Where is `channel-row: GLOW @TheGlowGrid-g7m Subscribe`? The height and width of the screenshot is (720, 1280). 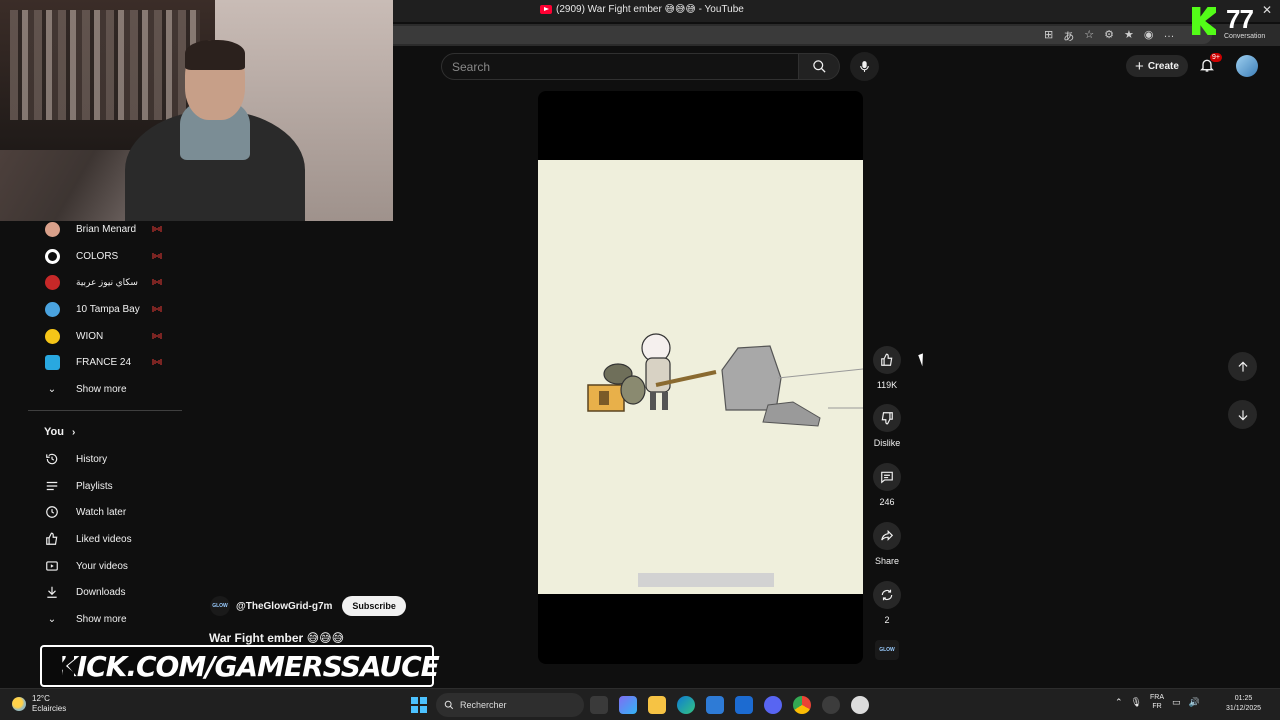
channel-row: GLOW @TheGlowGrid-g7m Subscribe is located at coordinates (308, 606).